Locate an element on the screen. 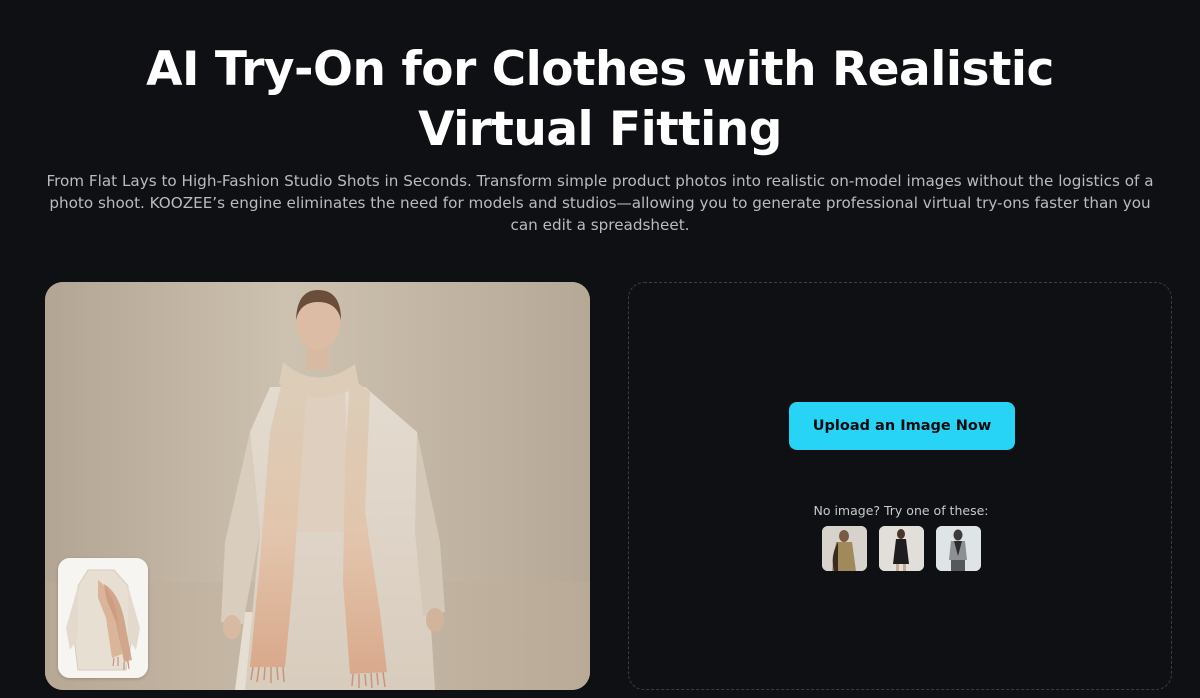  sample-images-list is located at coordinates (901, 548).